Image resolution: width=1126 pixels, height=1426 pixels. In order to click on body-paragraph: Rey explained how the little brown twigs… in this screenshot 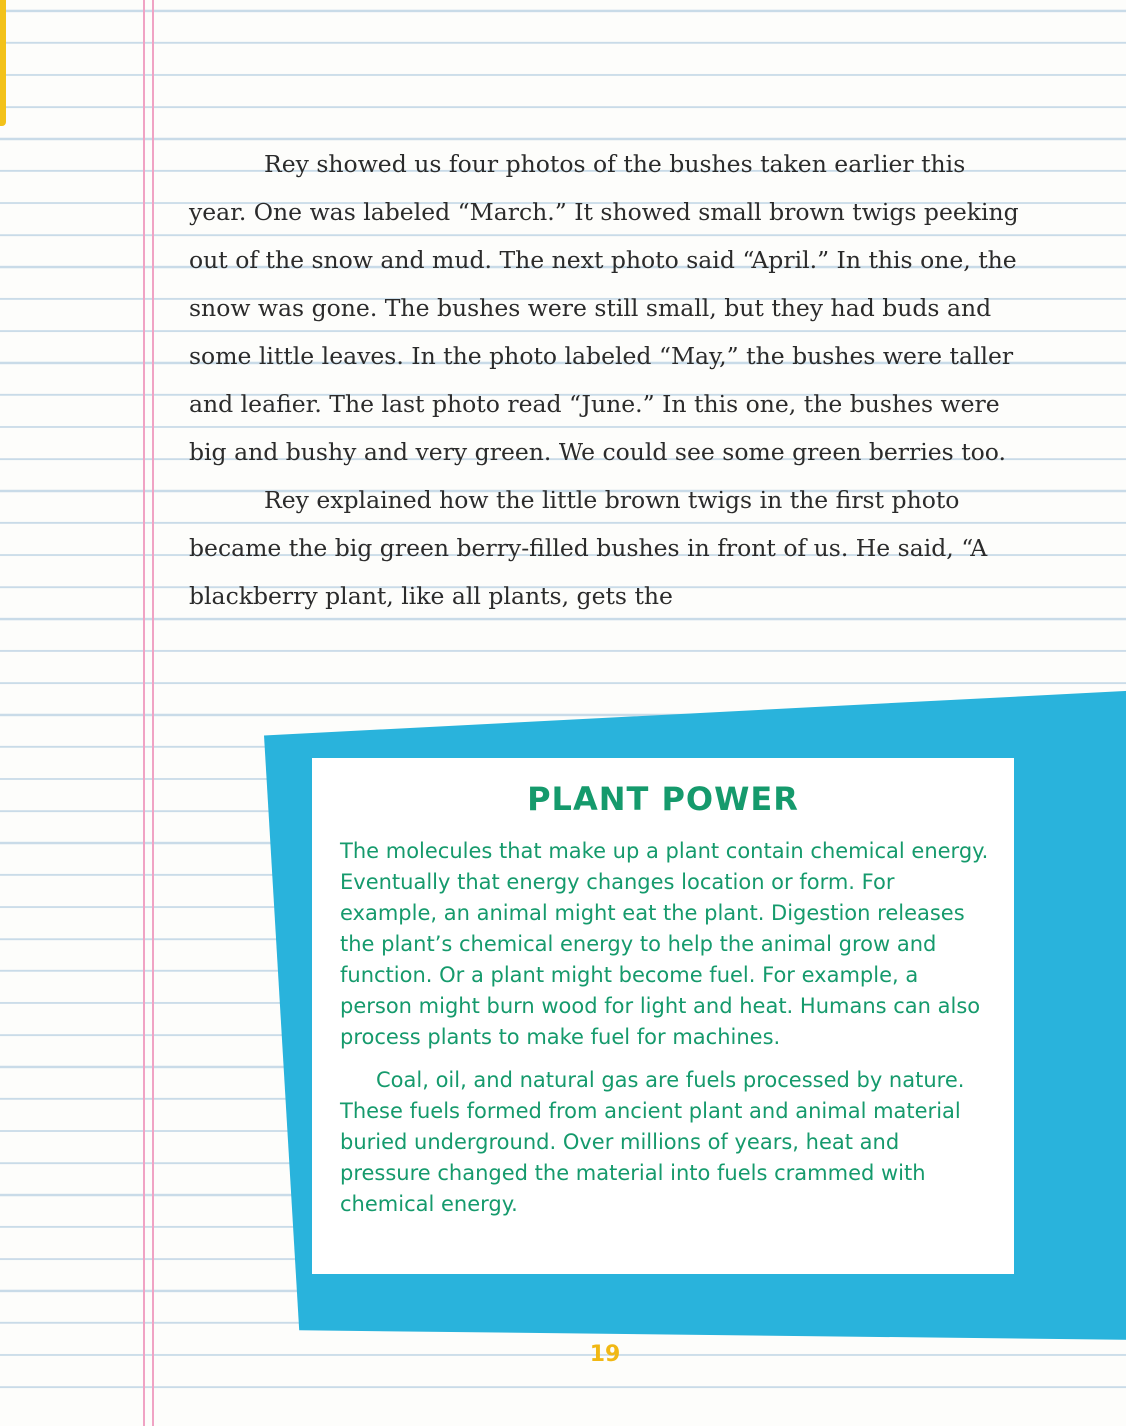, I will do `click(588, 548)`.